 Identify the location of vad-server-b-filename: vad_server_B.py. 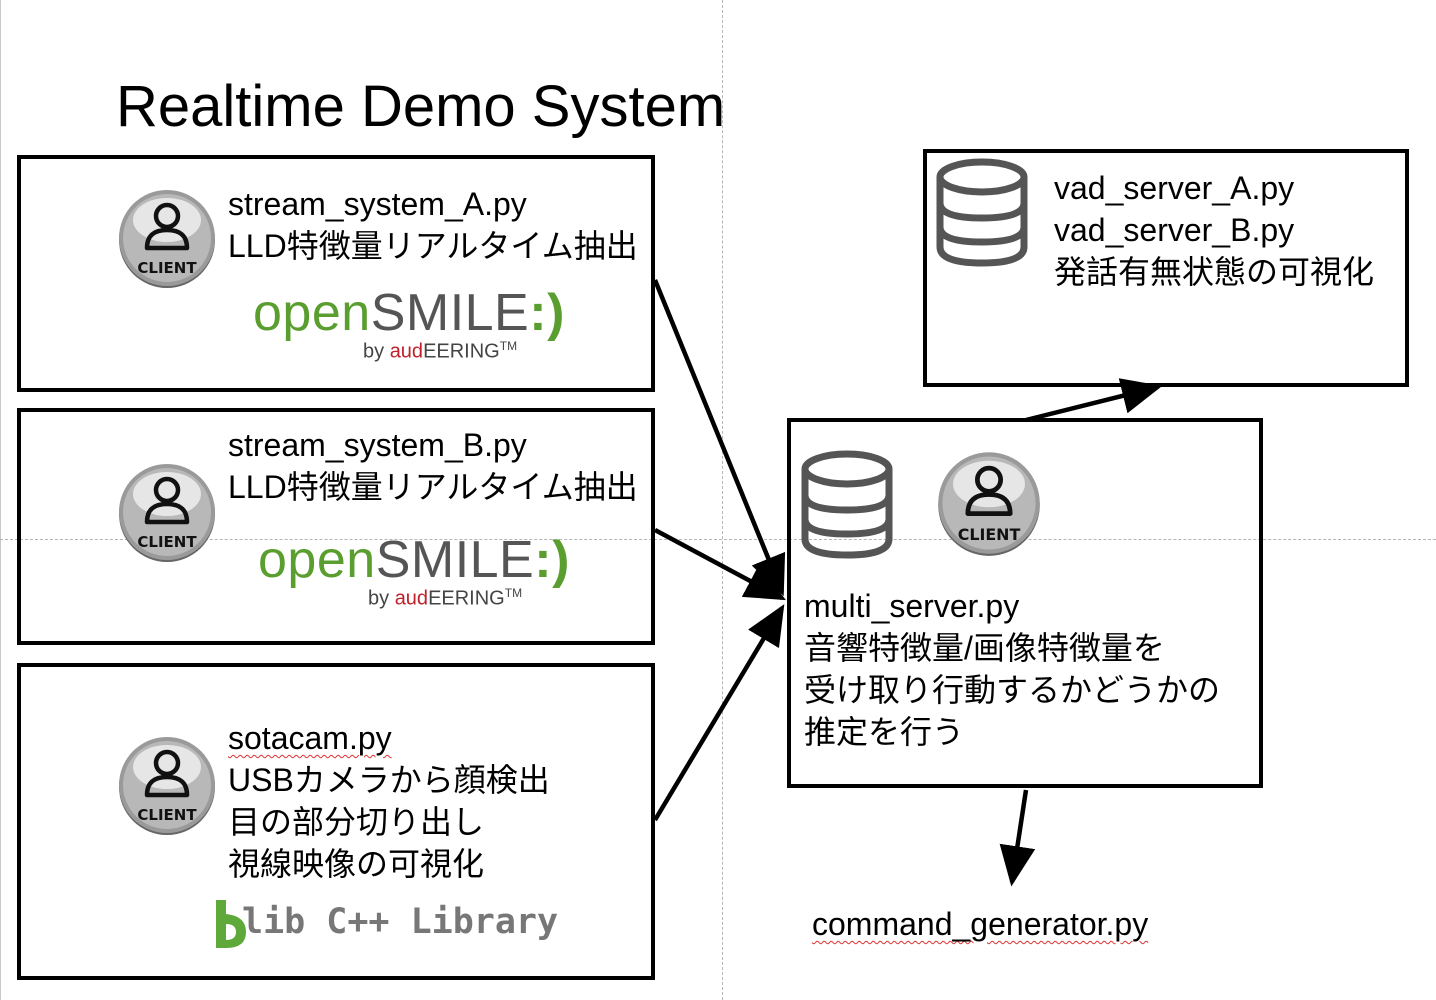
(1174, 230).